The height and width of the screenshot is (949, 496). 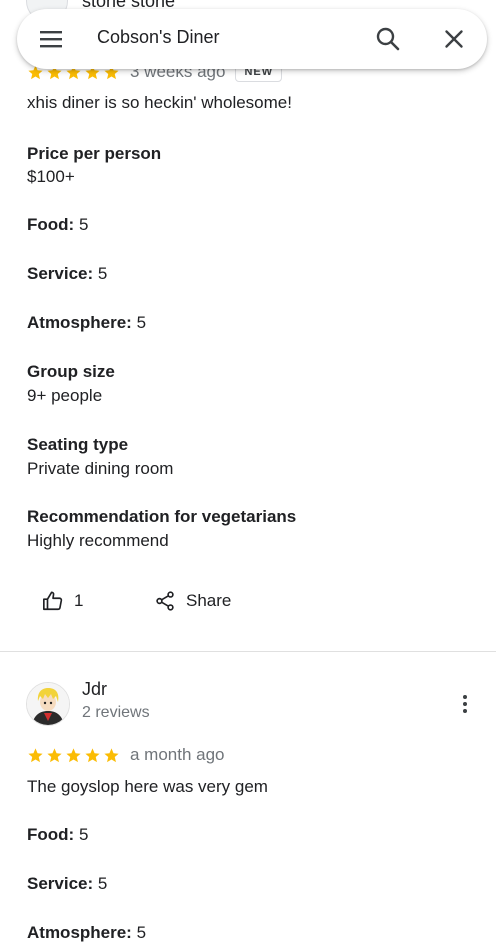 What do you see at coordinates (53, 601) in the screenshot?
I see `thumbs-up-icon` at bounding box center [53, 601].